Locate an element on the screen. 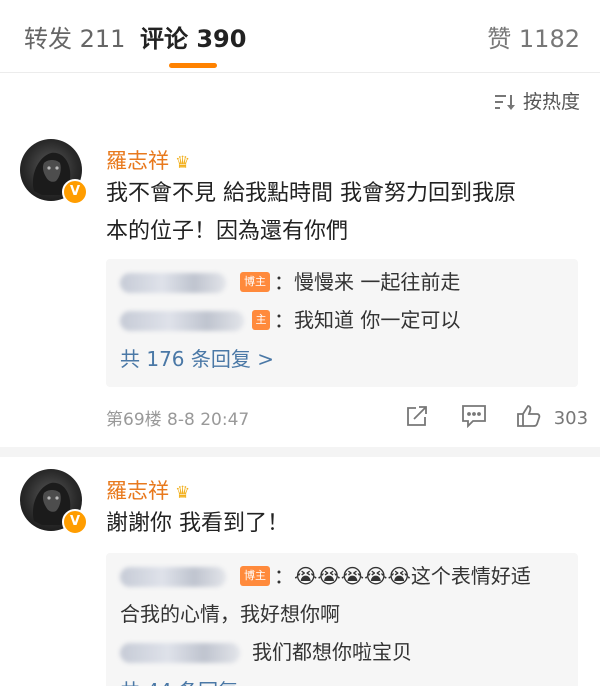 Image resolution: width=600 pixels, height=686 pixels. reply-item: 博主 ：慢慢来 一起往前走 is located at coordinates (342, 282).